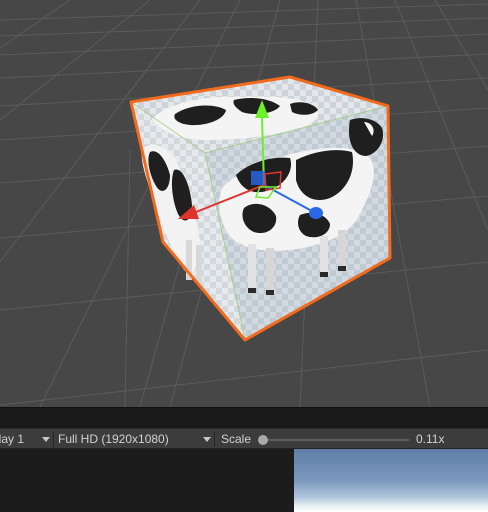 The height and width of the screenshot is (512, 488). I want to click on game-view-render, so click(391, 480).